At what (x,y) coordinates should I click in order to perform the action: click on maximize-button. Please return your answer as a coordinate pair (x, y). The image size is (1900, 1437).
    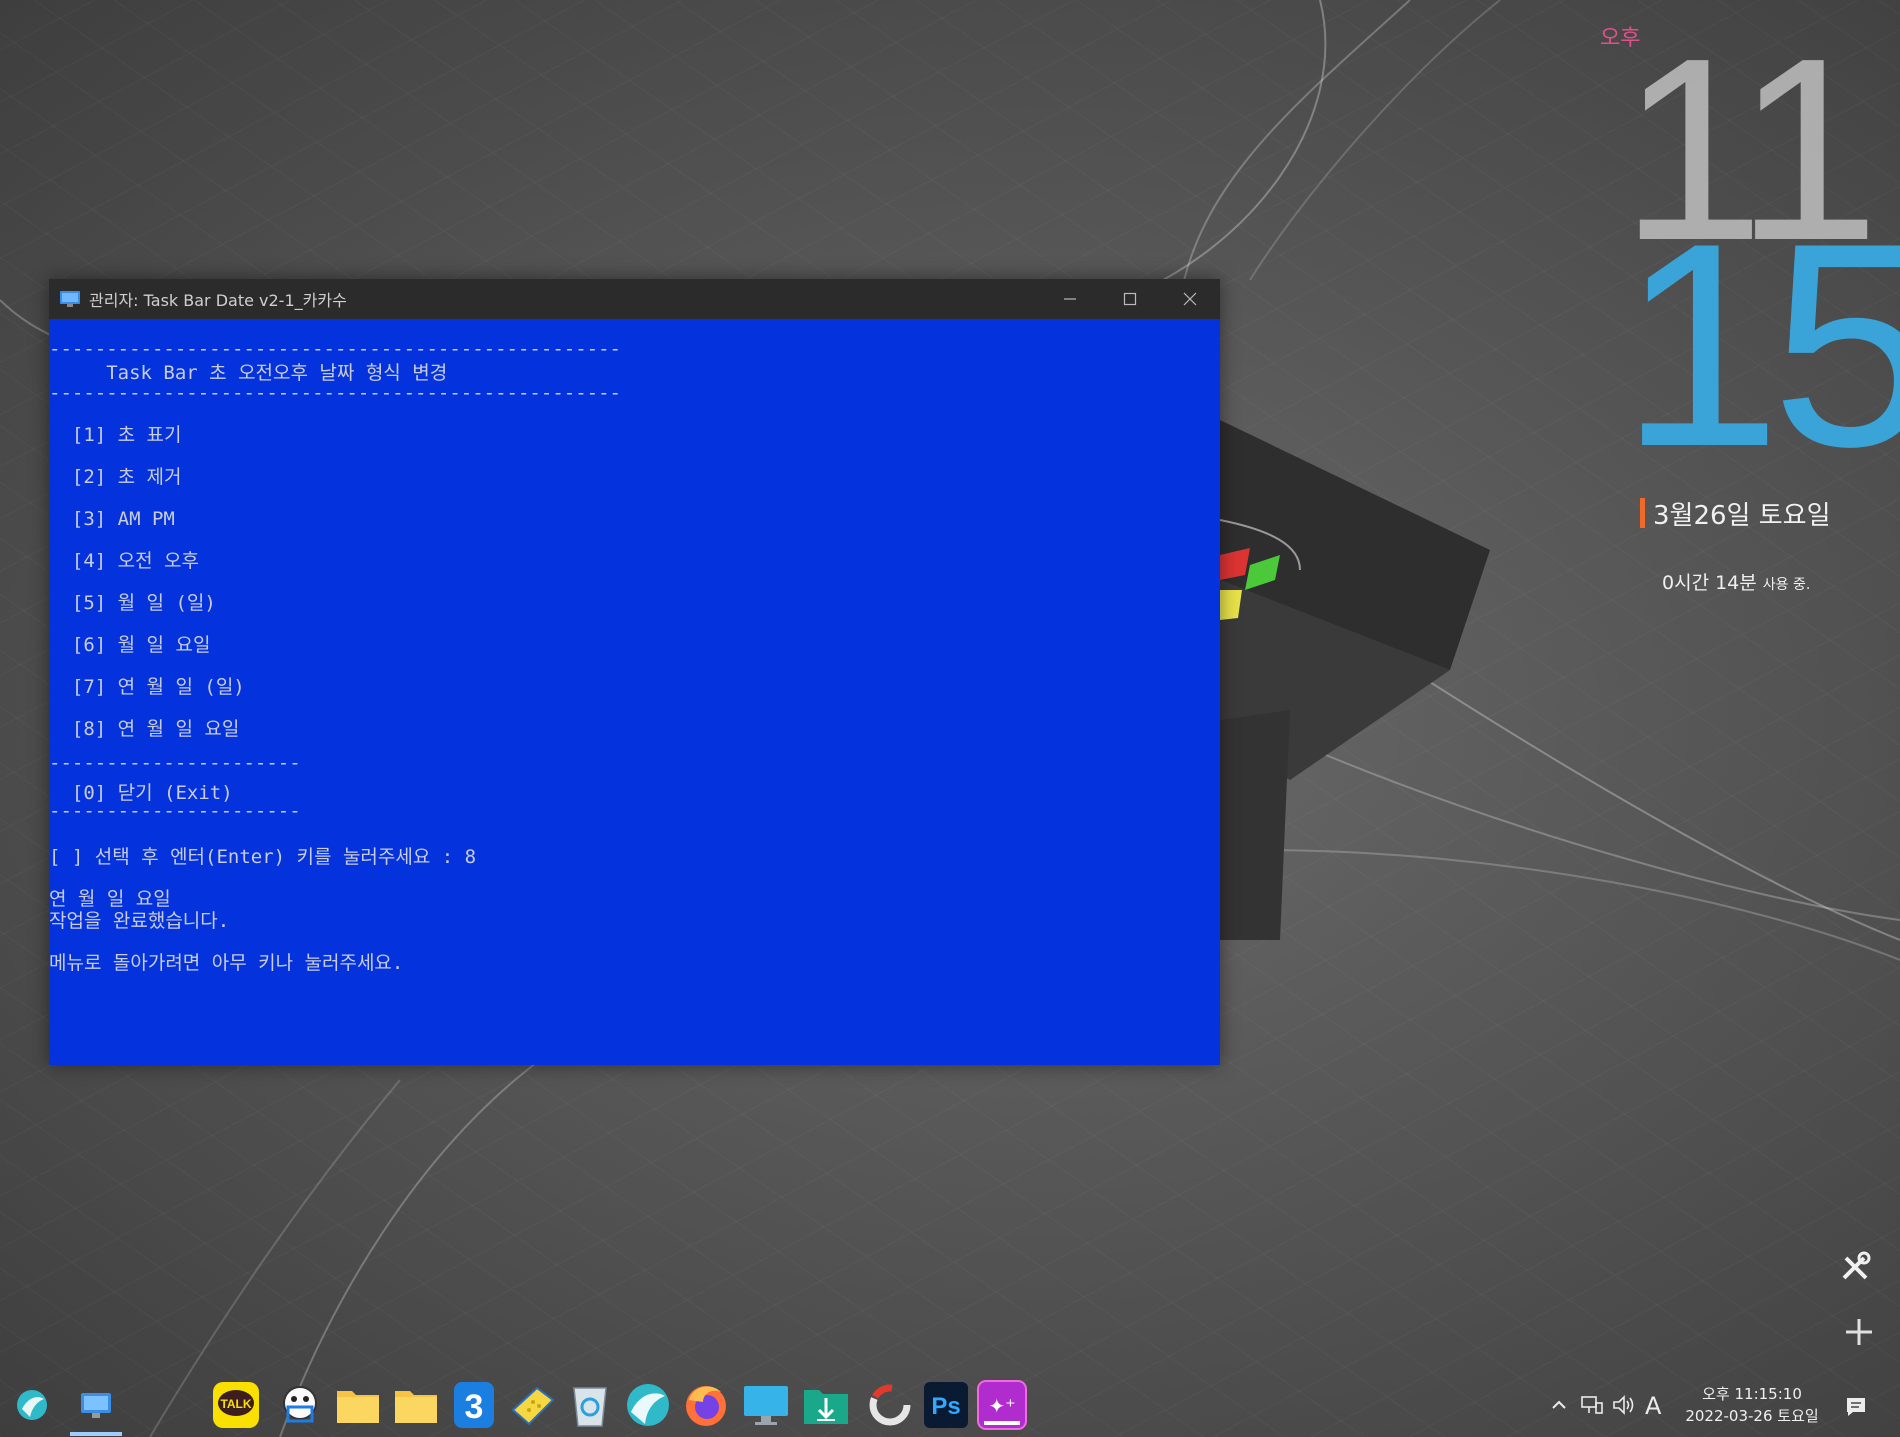
    Looking at the image, I should click on (1130, 299).